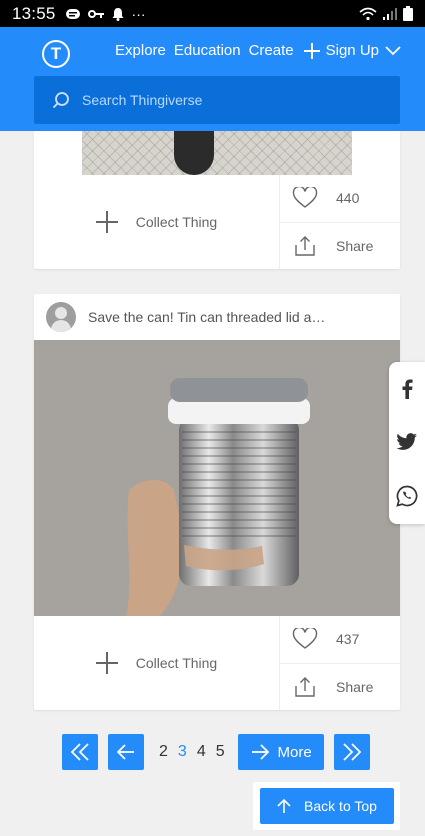  I want to click on thing-thumbnail, so click(217, 153).